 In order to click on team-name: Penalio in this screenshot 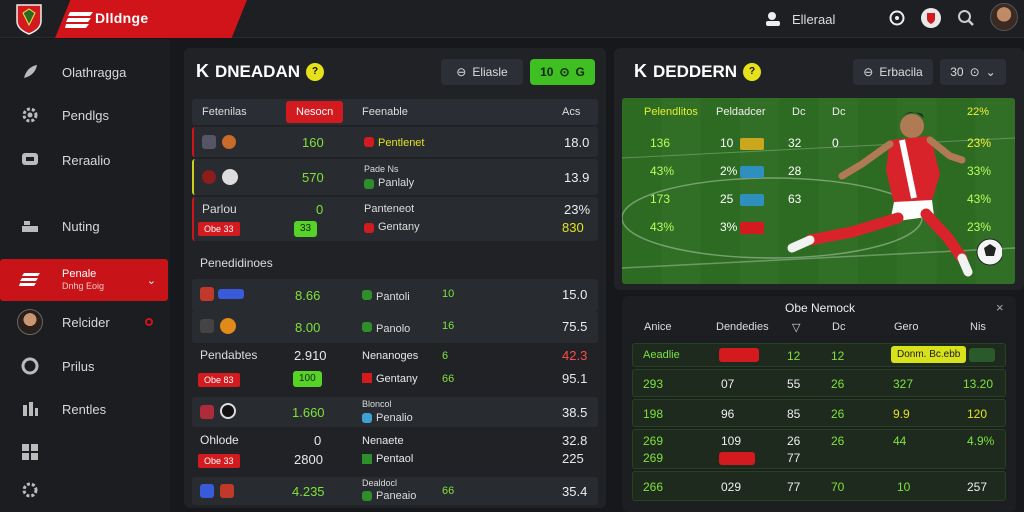, I will do `click(394, 418)`.